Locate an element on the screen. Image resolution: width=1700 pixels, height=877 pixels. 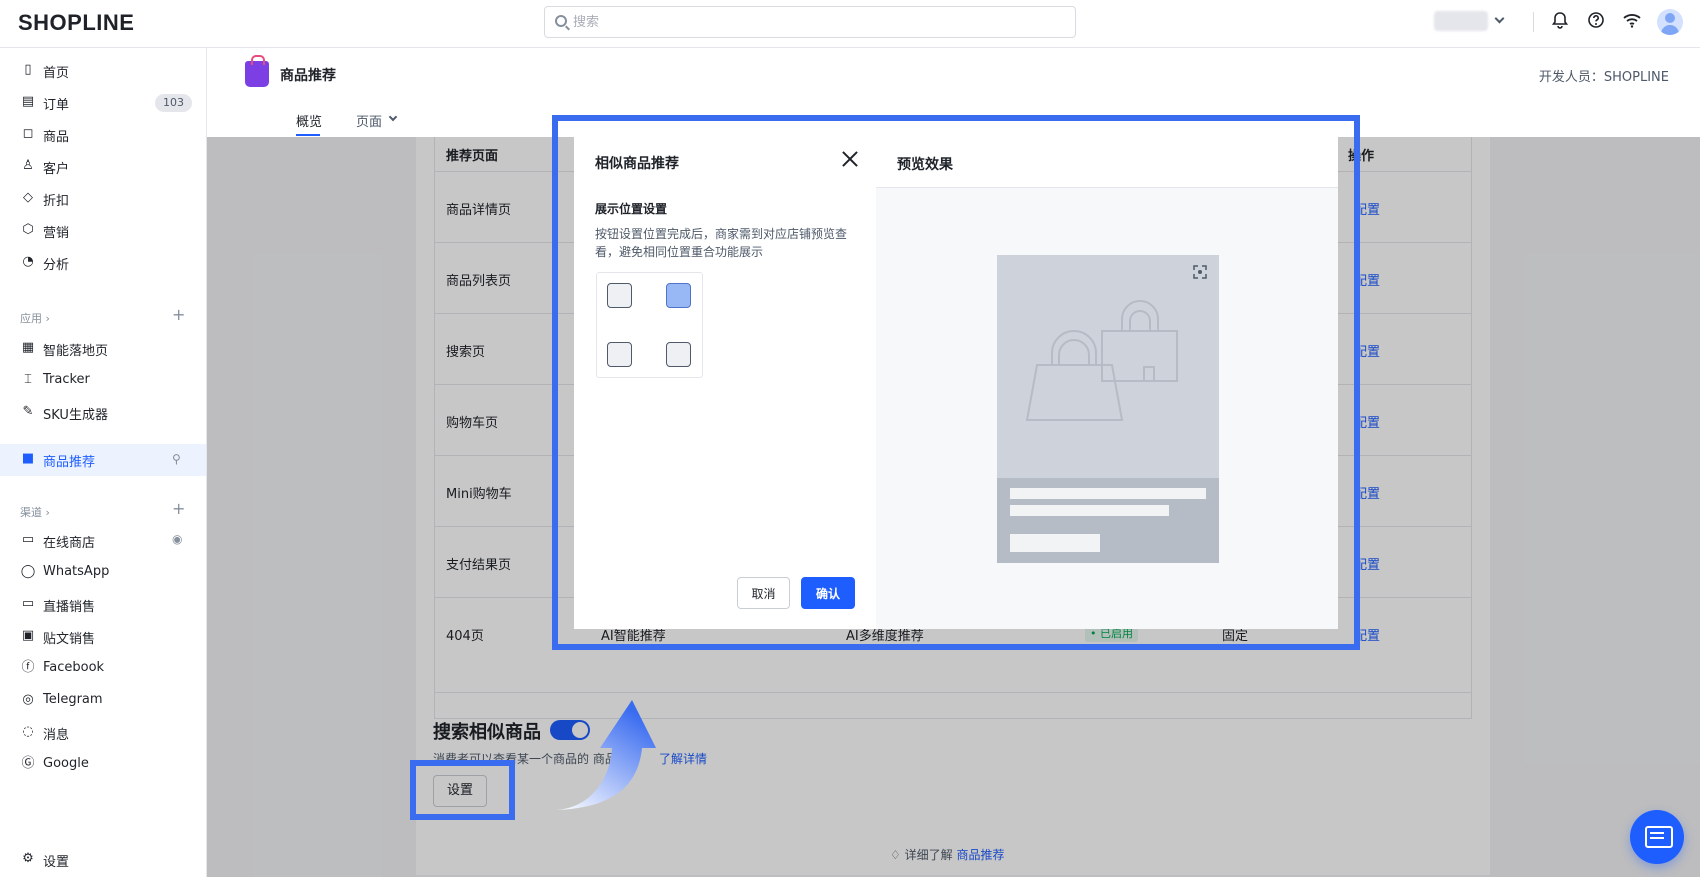
sidebar-item-label: SKU生成器 is located at coordinates (75, 415).